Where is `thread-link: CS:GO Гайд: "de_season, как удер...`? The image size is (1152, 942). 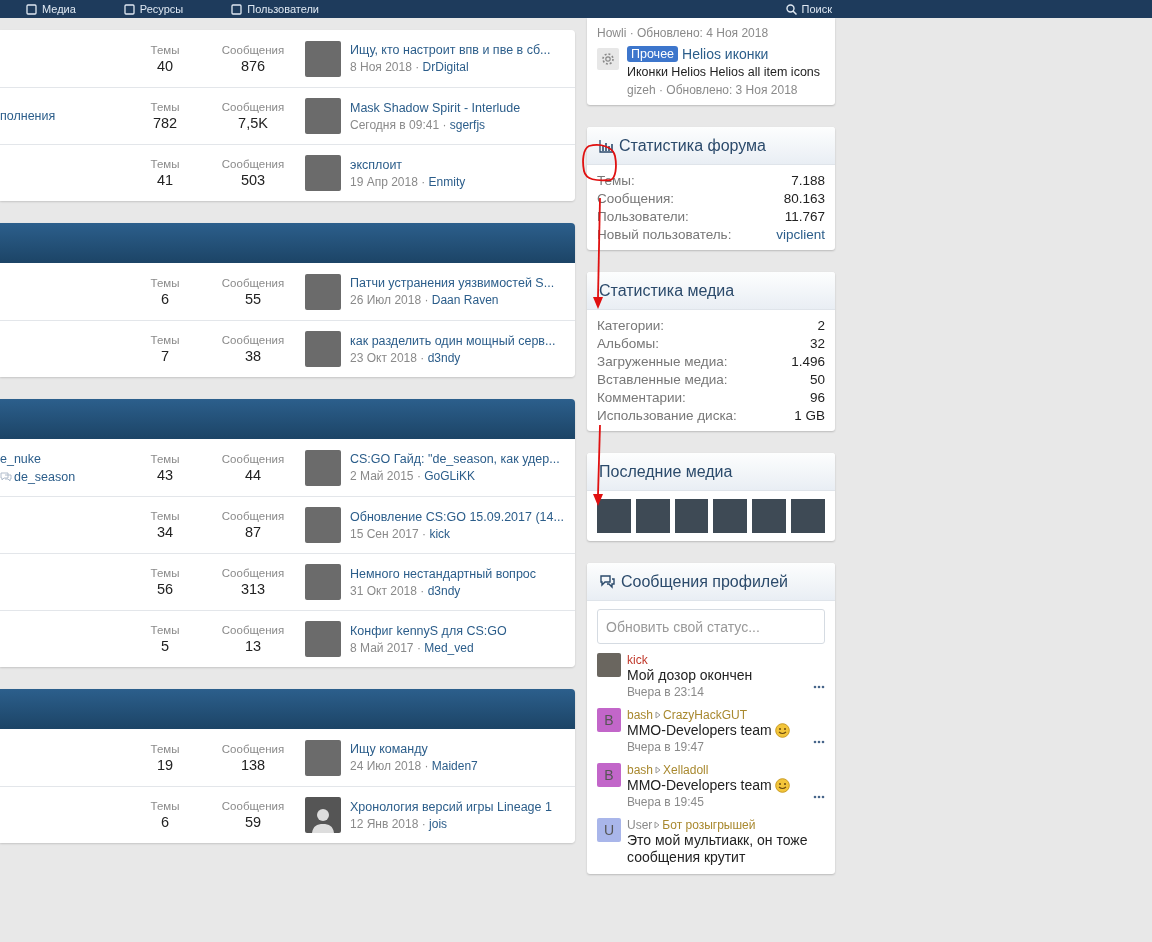 thread-link: CS:GO Гайд: "de_season, как удер... is located at coordinates (455, 459).